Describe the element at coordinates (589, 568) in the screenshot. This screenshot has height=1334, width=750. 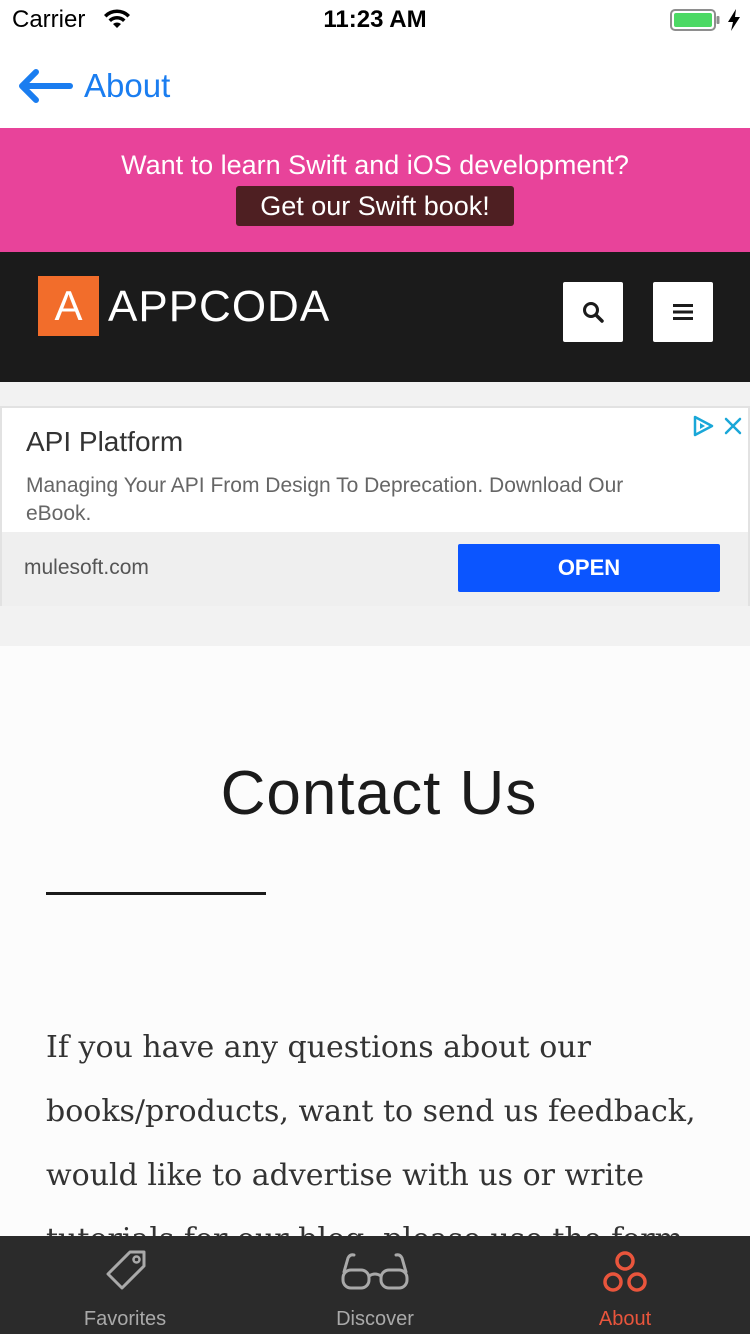
I see `ad-open-button: OPEN` at that location.